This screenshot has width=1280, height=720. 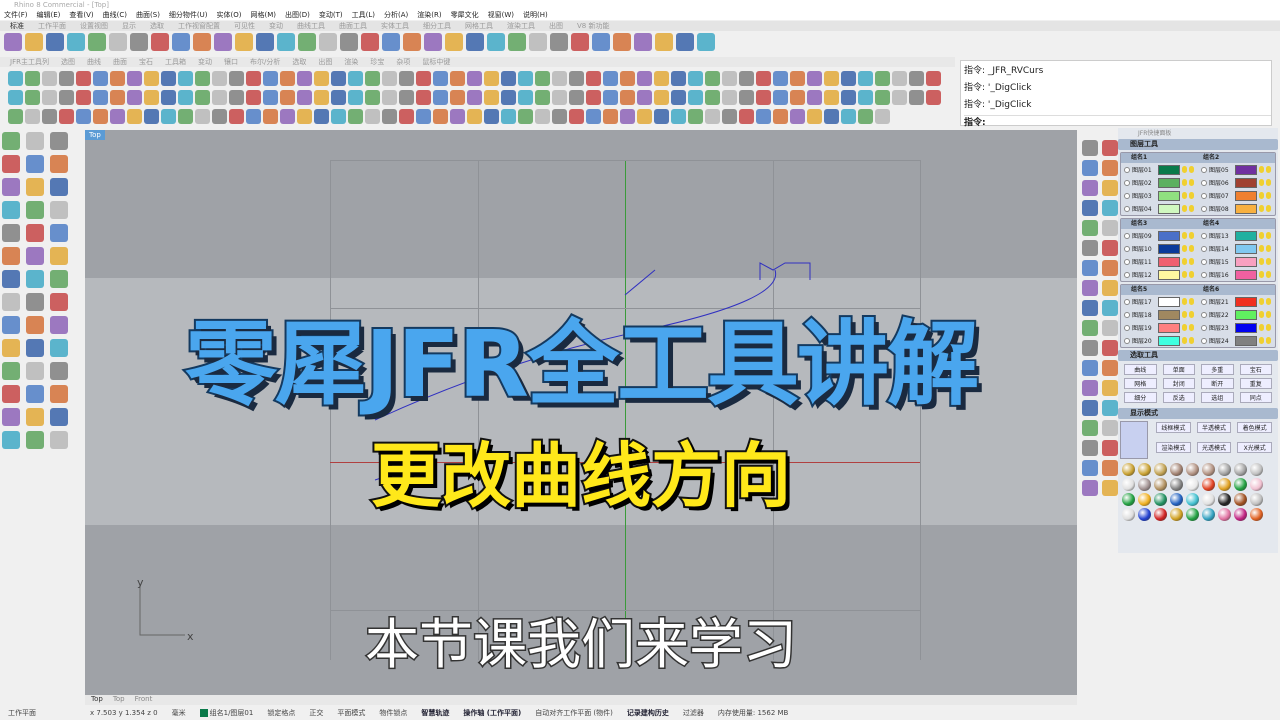 What do you see at coordinates (1140, 397) in the screenshot?
I see `select-button: 细分` at bounding box center [1140, 397].